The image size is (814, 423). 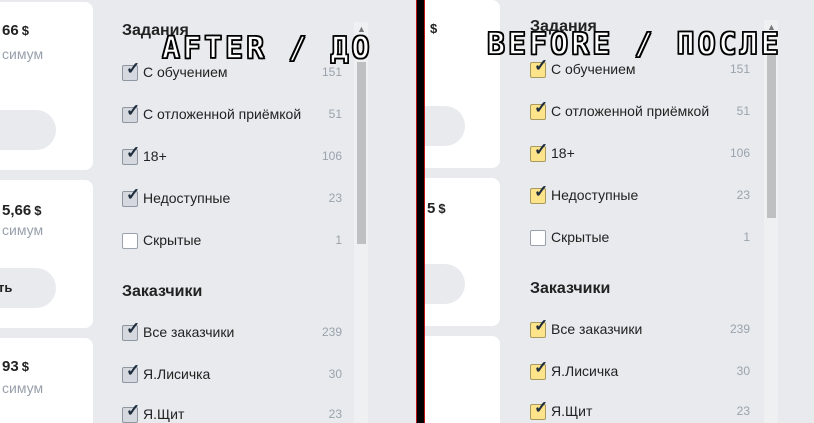 What do you see at coordinates (597, 329) in the screenshot?
I see `filter-label: Все заказчики` at bounding box center [597, 329].